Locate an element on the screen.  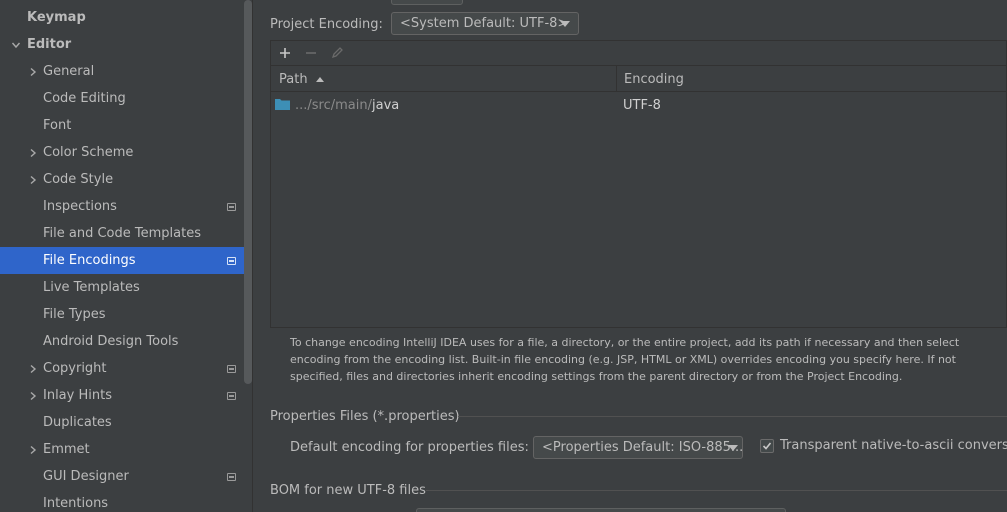
path-cell: .../src/main/java is located at coordinates (347, 105).